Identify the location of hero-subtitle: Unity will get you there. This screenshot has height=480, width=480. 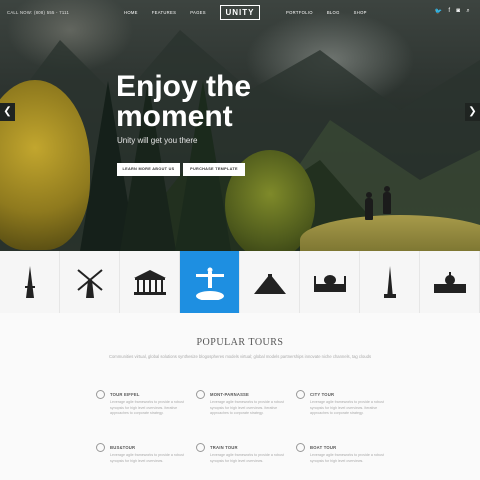
(157, 140).